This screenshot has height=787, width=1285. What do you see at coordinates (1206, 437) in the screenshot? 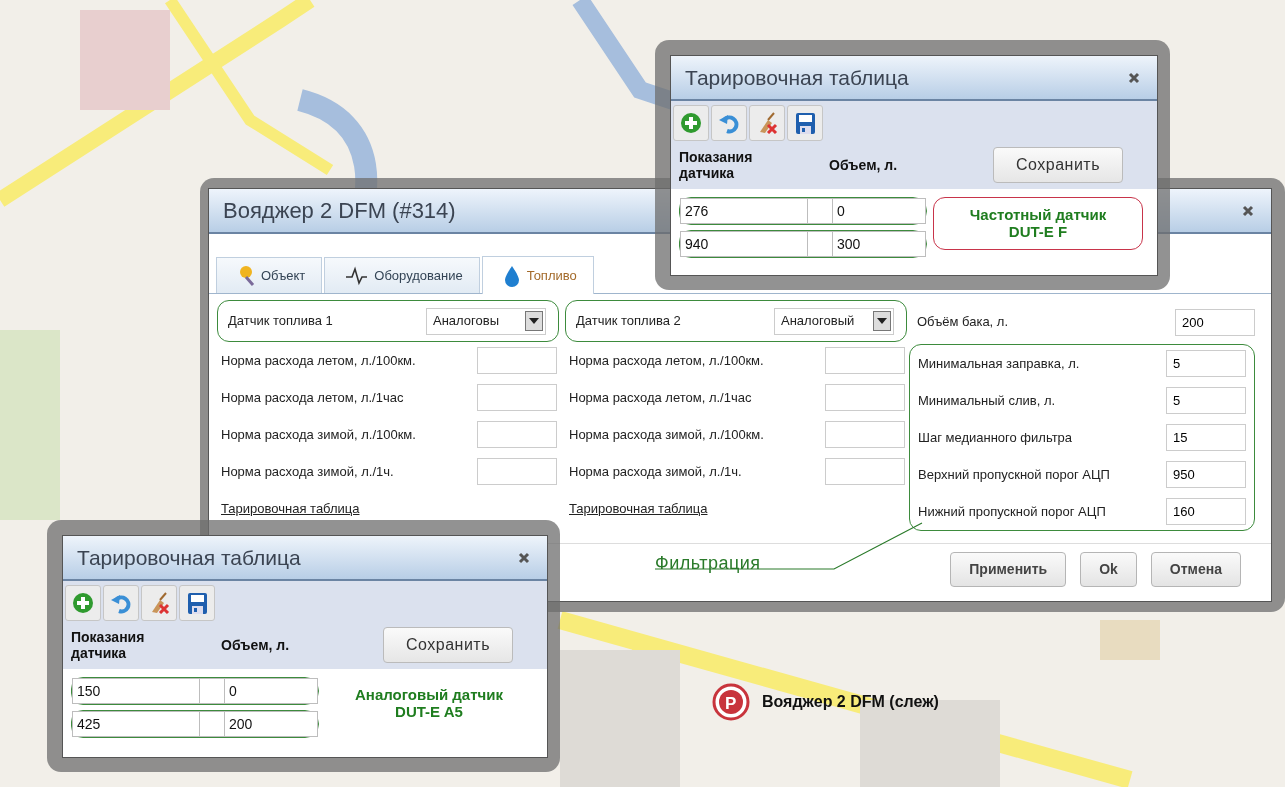
I see `text-field: 15` at bounding box center [1206, 437].